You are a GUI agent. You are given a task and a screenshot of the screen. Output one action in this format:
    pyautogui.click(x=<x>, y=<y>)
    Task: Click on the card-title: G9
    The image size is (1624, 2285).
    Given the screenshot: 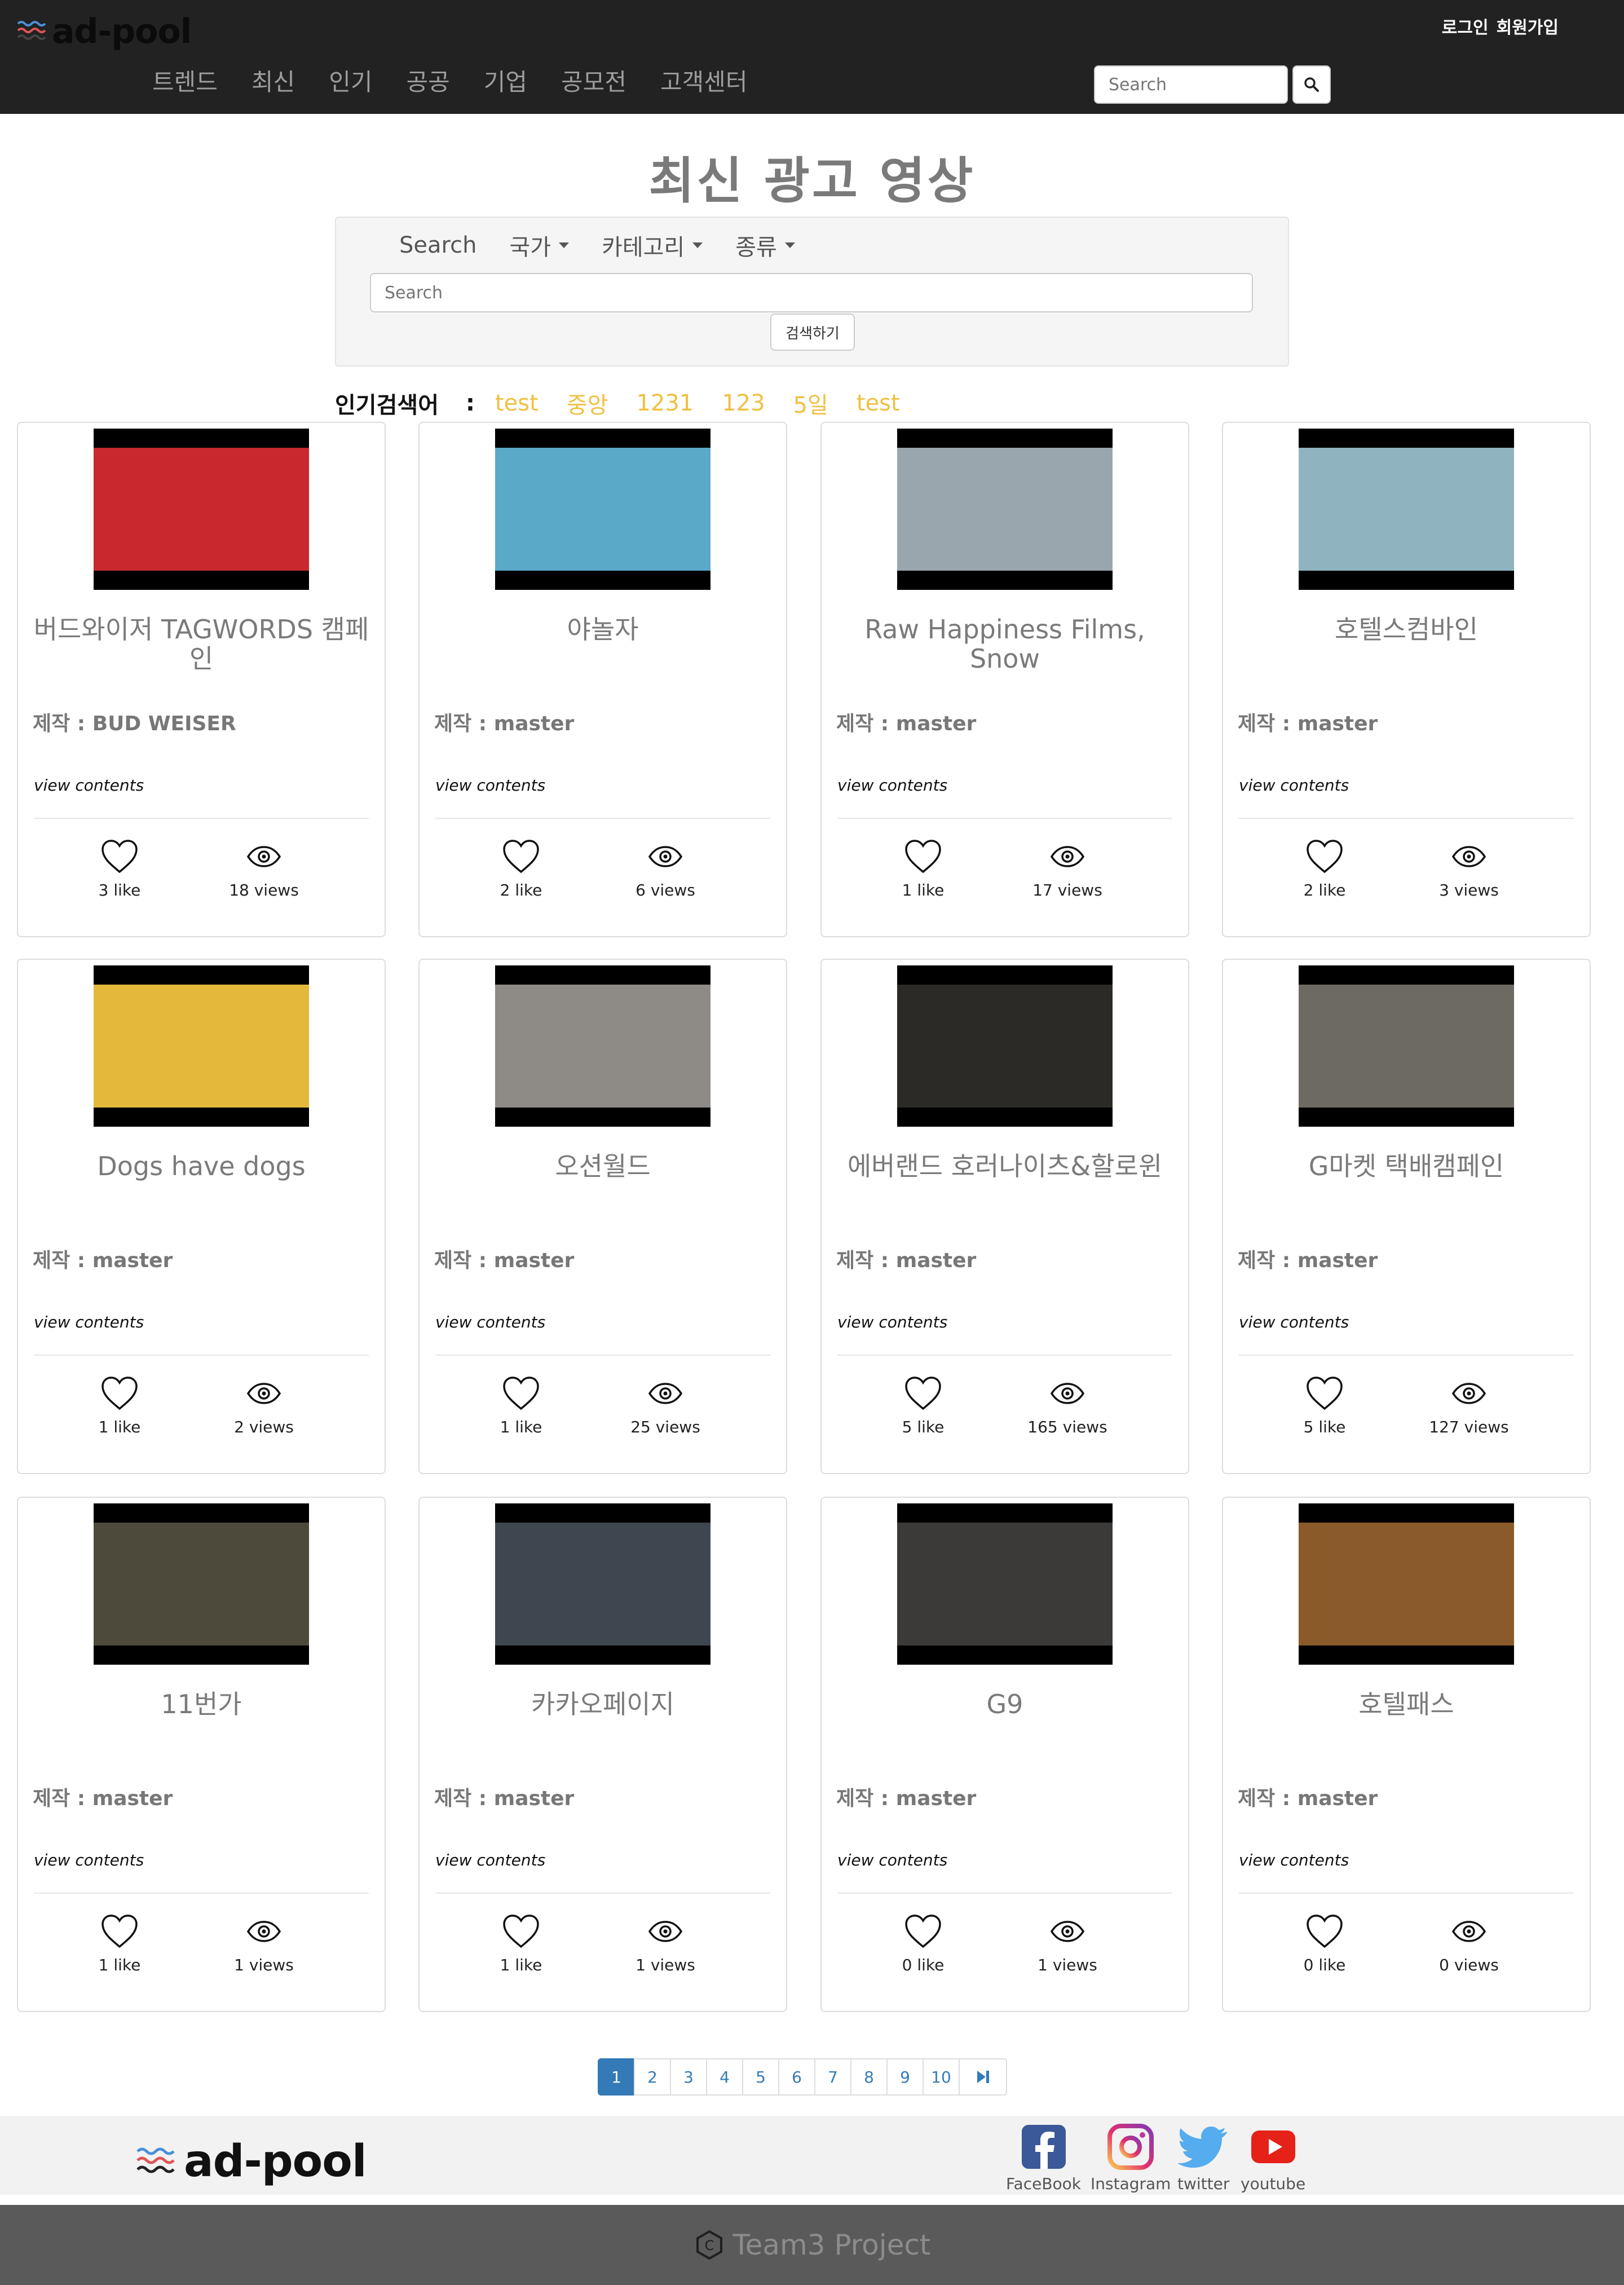 What is the action you would take?
    pyautogui.click(x=1005, y=1704)
    